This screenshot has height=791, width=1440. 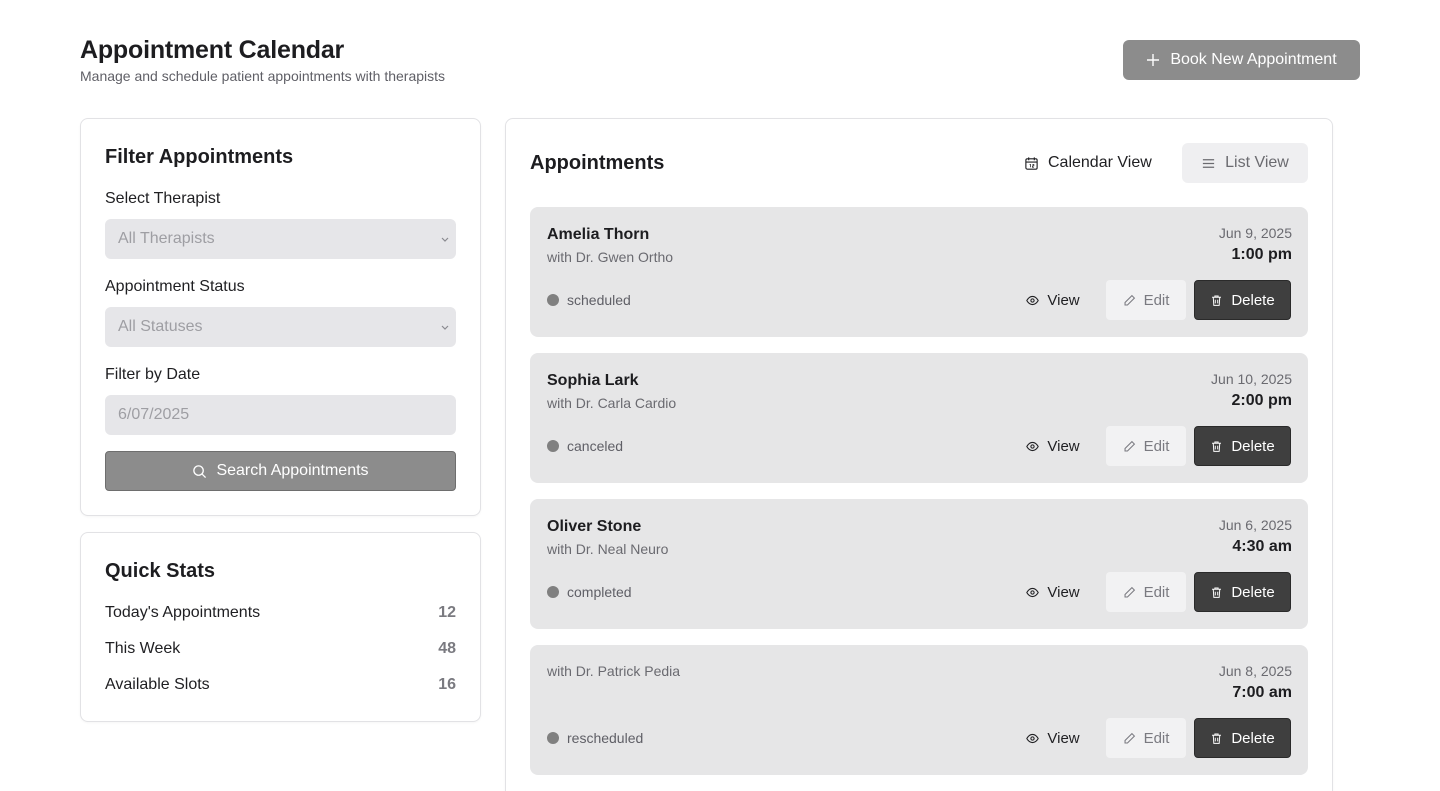 I want to click on therapist-select-value: All Therapists, so click(x=166, y=238).